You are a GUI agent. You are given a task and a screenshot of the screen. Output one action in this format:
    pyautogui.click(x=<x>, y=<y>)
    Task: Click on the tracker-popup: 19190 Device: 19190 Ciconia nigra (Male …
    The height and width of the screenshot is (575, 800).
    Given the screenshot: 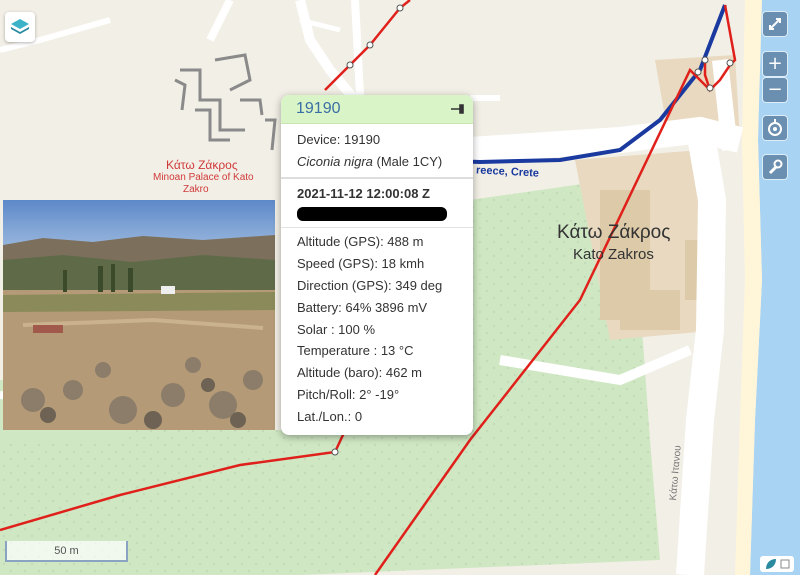 What is the action you would take?
    pyautogui.click(x=377, y=265)
    